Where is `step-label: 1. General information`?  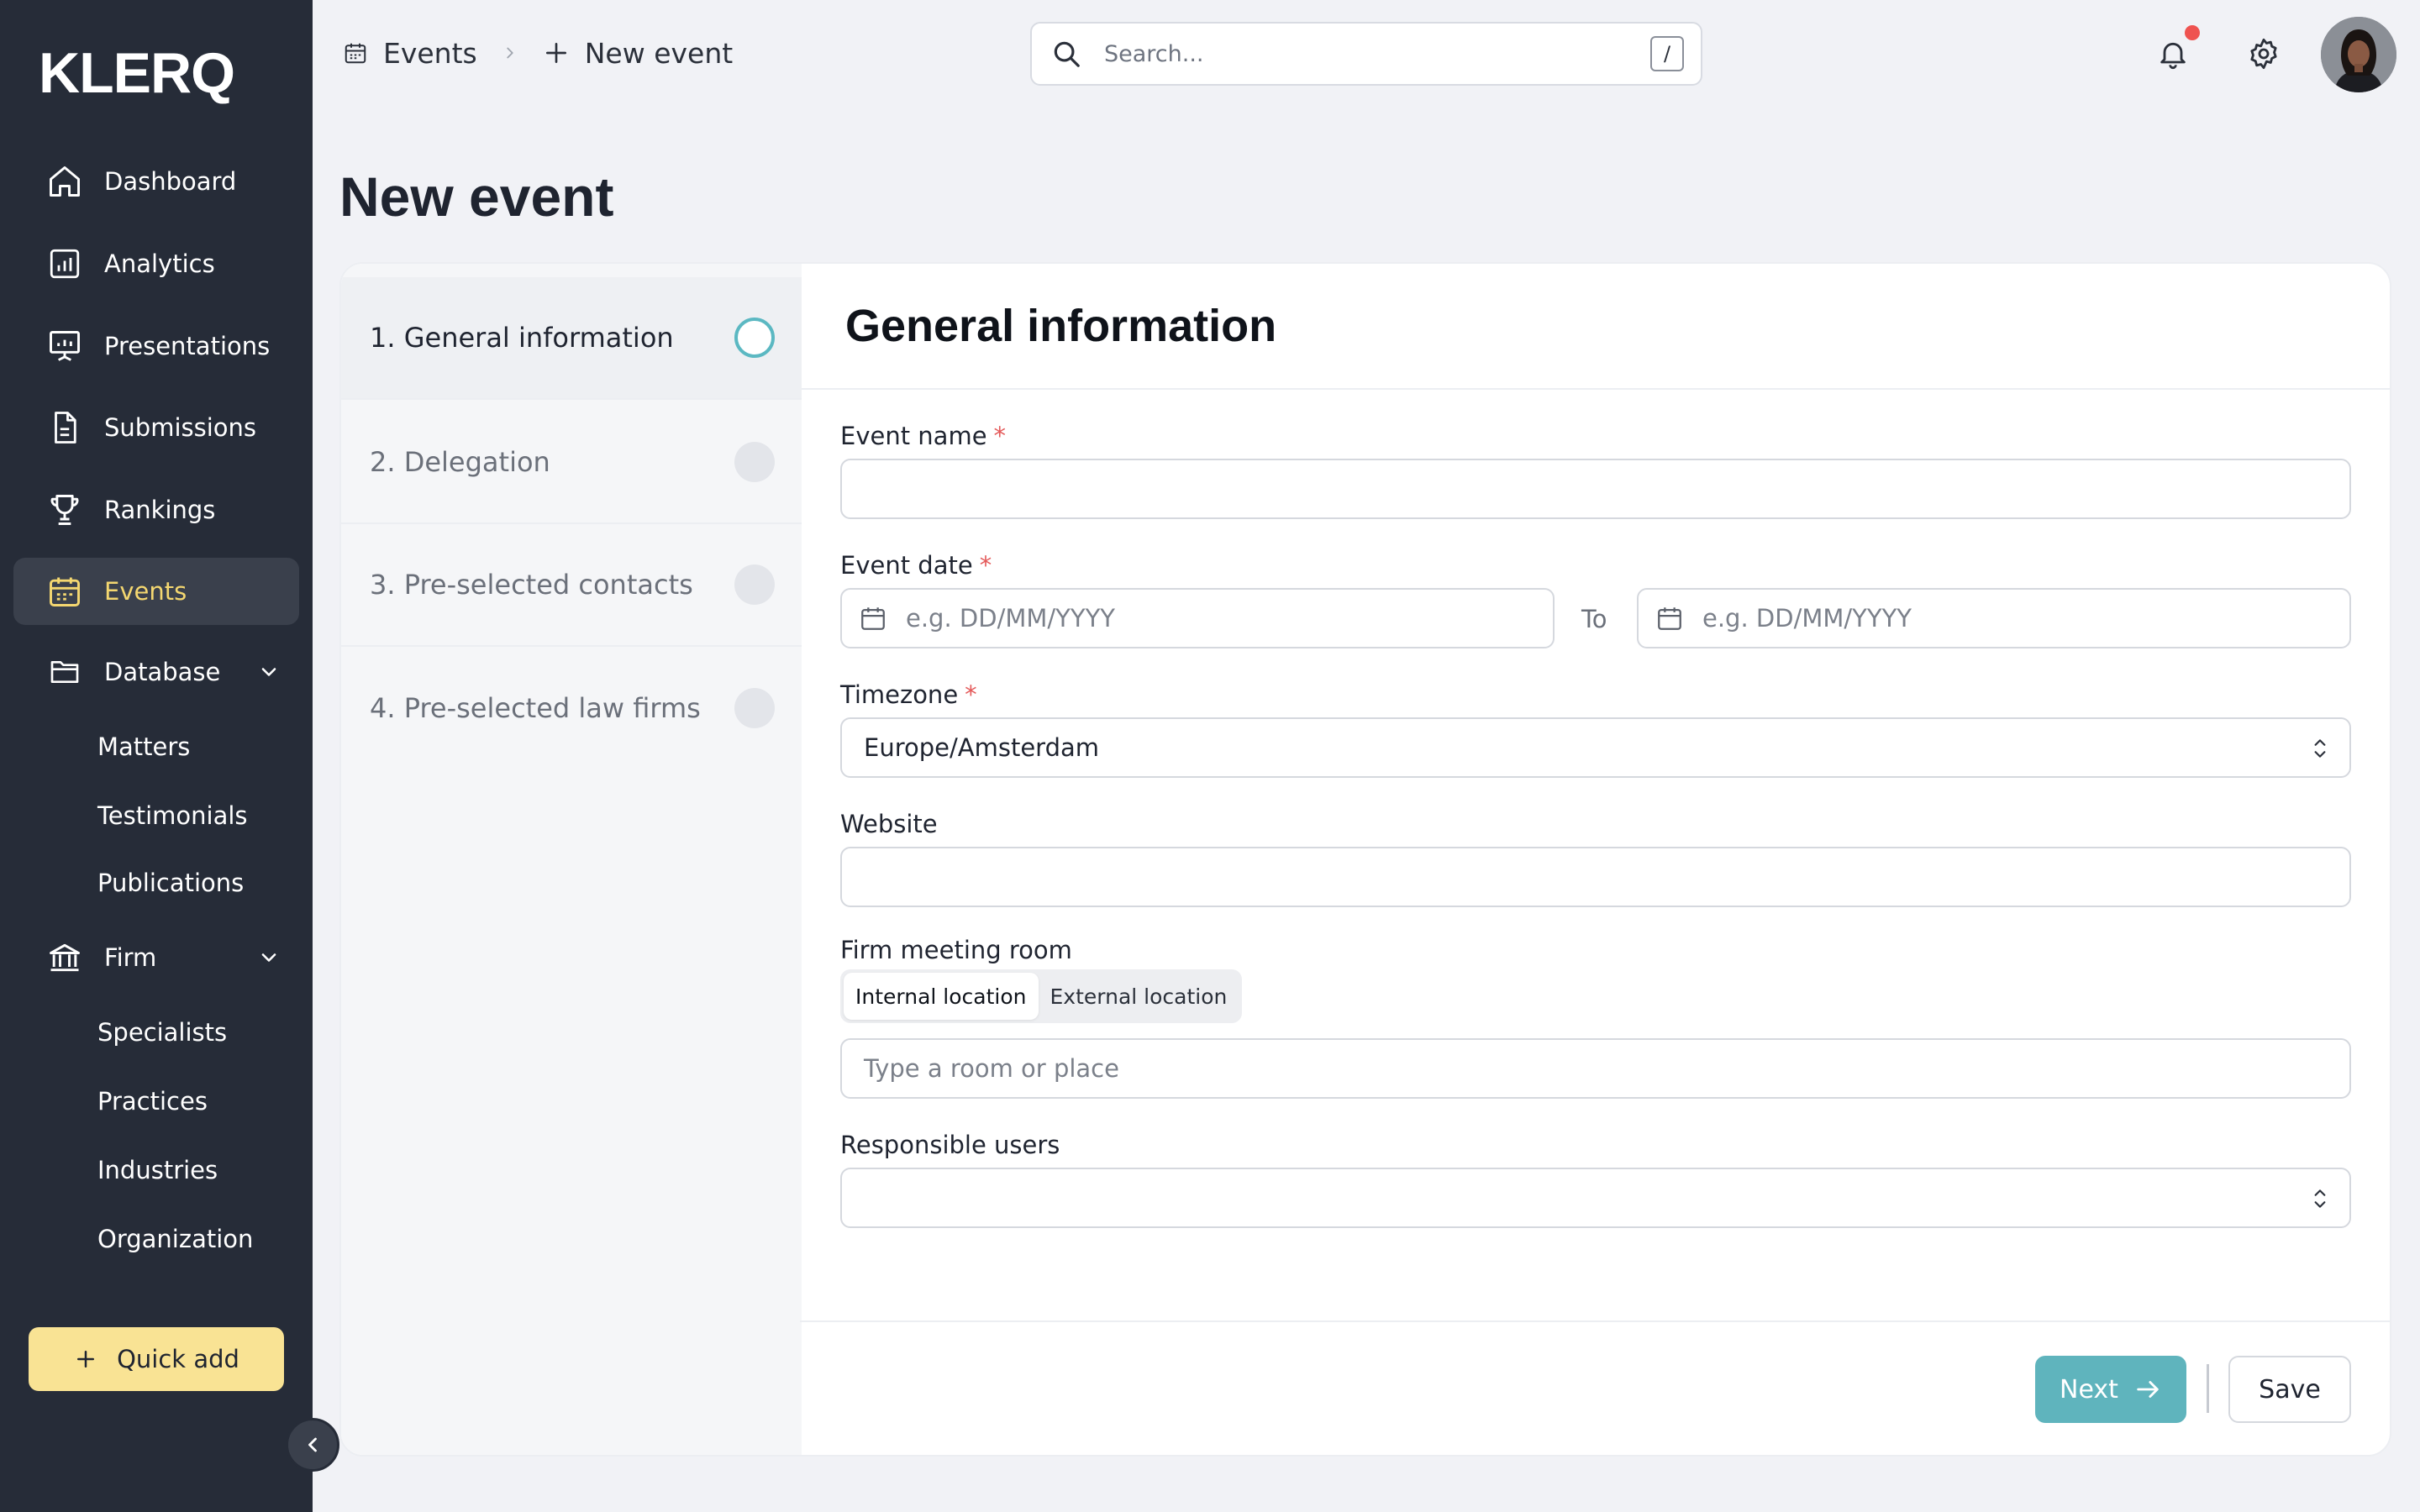 step-label: 1. General information is located at coordinates (522, 338).